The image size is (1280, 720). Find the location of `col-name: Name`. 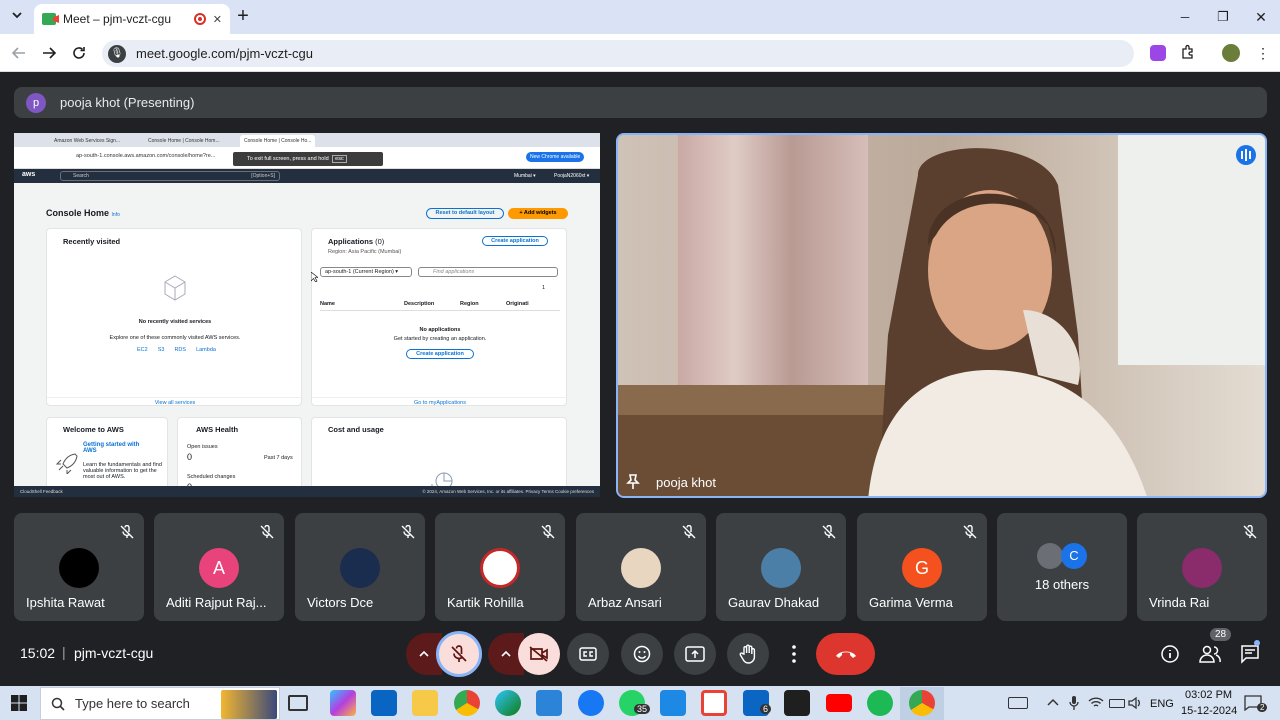

col-name: Name is located at coordinates (327, 304).